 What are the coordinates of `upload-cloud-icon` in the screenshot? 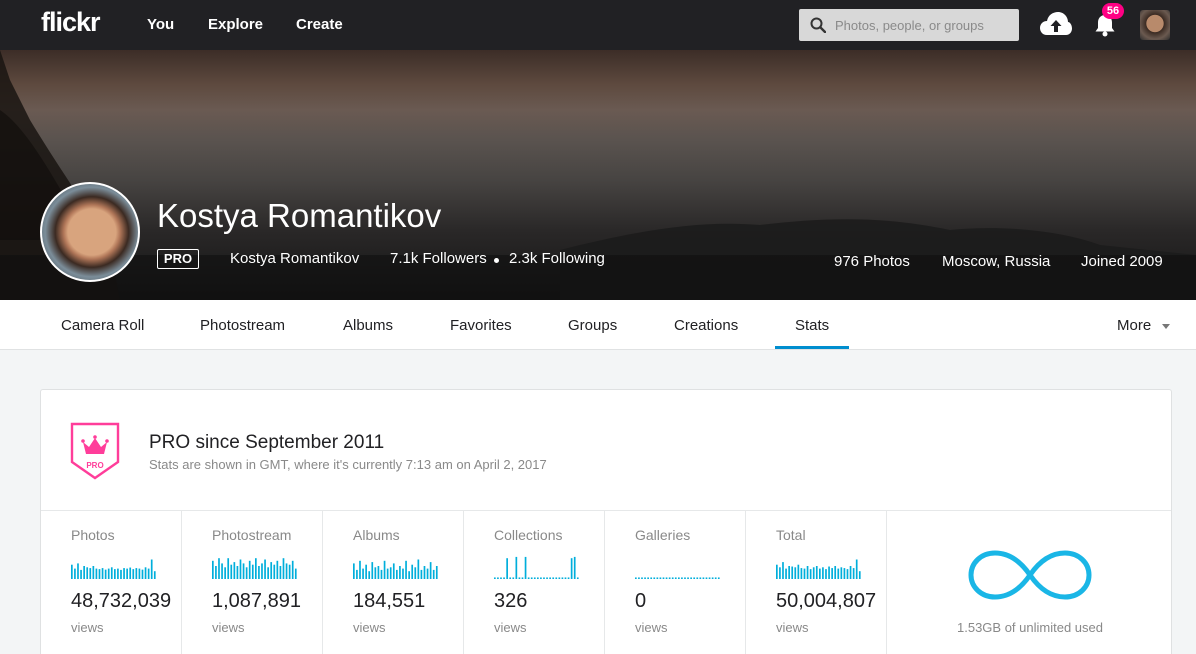 It's located at (1056, 24).